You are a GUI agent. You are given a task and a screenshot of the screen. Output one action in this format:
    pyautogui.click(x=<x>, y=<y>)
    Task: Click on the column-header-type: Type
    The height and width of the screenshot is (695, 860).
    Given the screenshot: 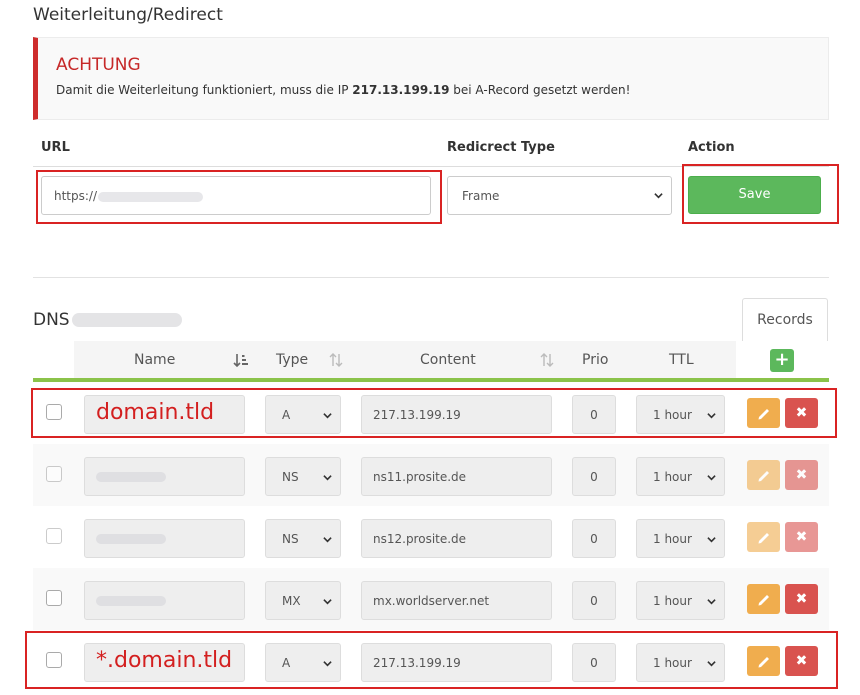 What is the action you would take?
    pyautogui.click(x=292, y=360)
    